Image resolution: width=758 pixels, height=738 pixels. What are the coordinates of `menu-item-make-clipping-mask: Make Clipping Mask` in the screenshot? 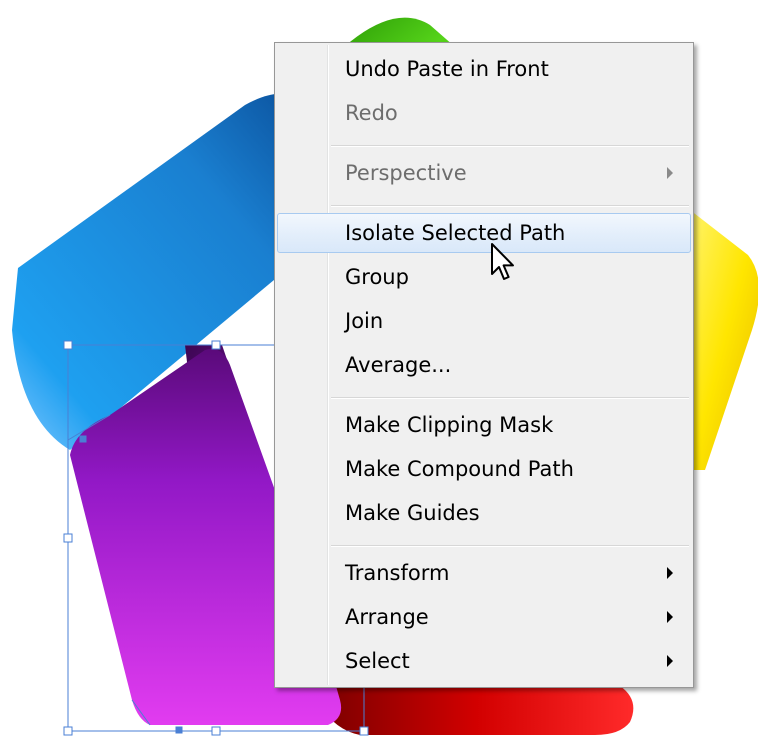 It's located at (484, 425).